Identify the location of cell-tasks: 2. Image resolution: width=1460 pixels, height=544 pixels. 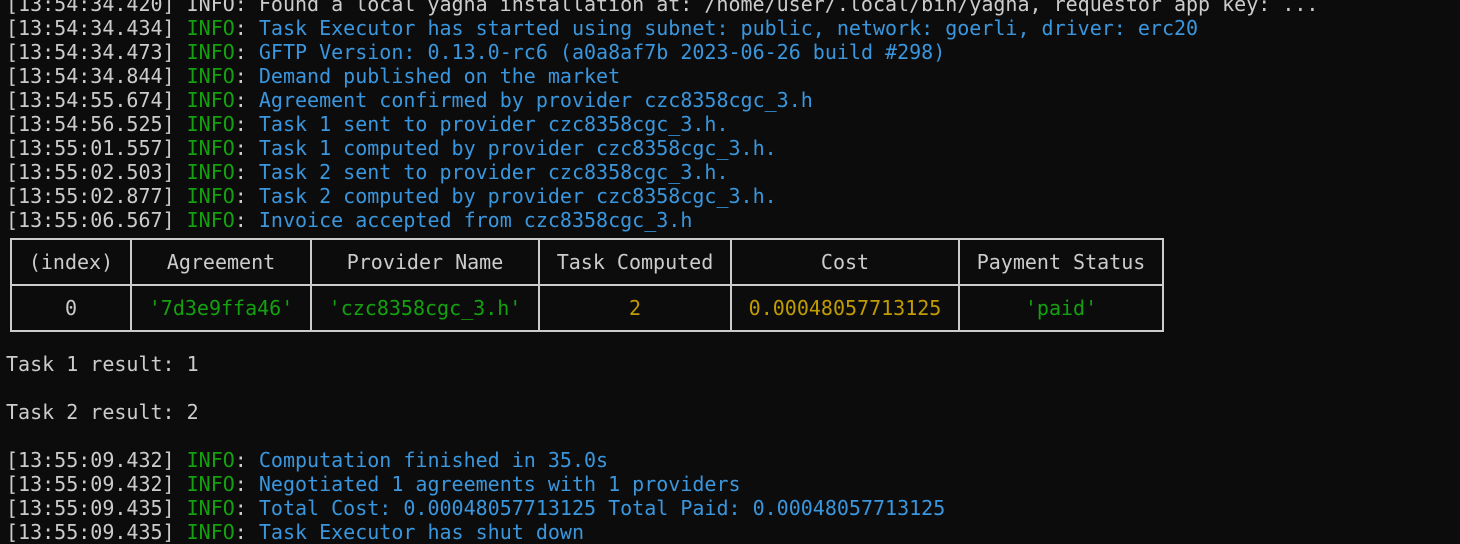
(635, 308).